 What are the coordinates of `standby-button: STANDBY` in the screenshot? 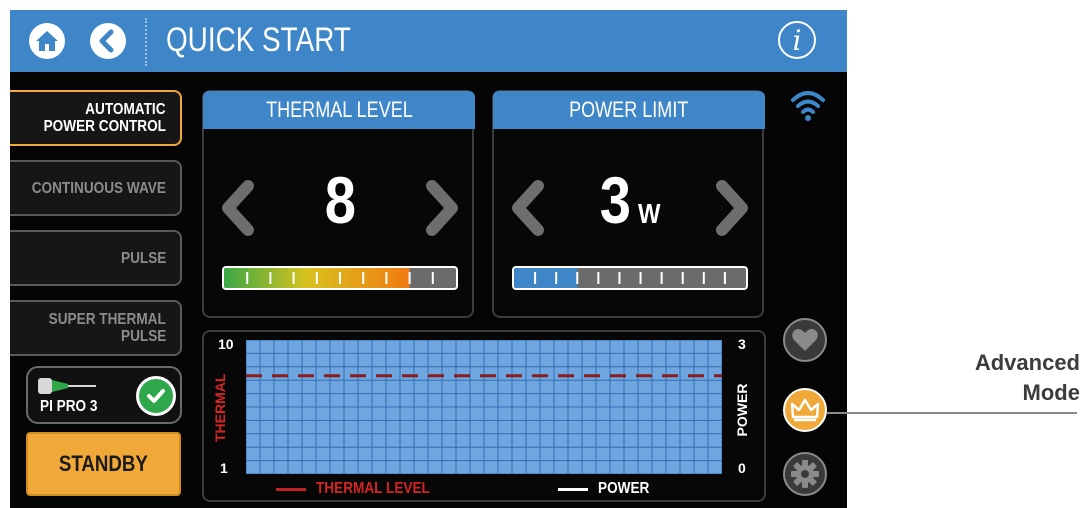 It's located at (103, 464).